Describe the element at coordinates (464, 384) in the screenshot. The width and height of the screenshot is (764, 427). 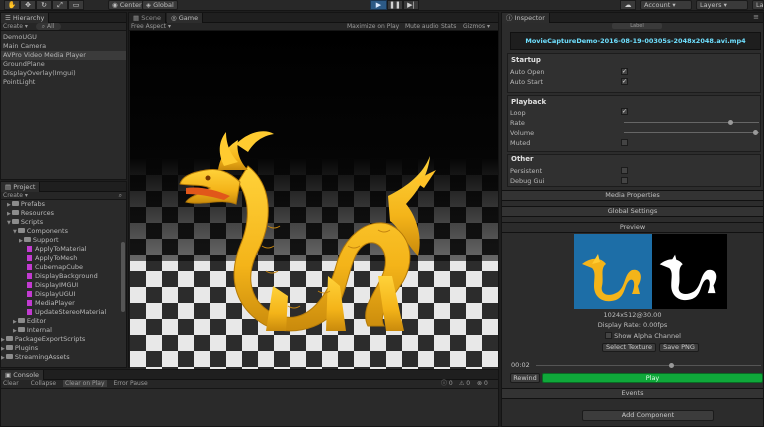
I see `console-warning-count: ⚠ 0` at that location.